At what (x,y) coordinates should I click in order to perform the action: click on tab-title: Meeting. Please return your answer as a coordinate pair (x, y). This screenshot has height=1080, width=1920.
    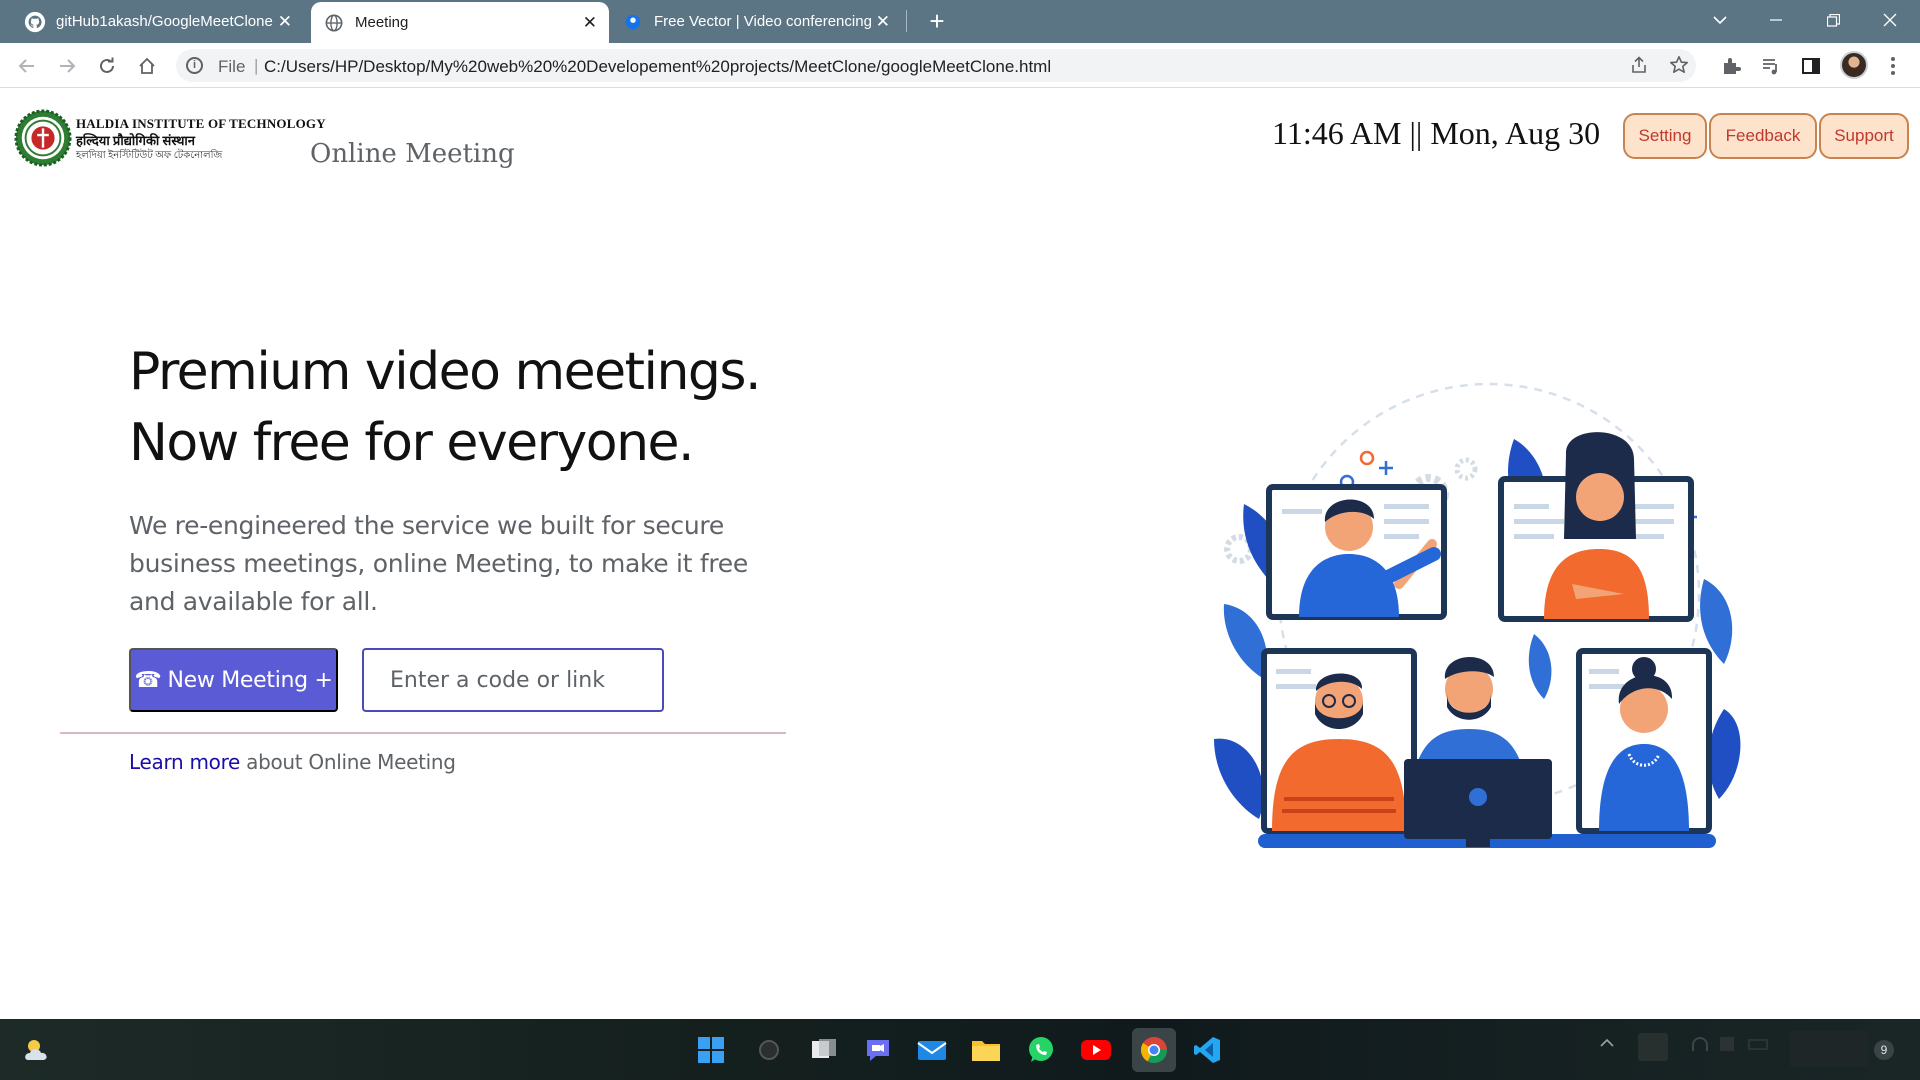
    Looking at the image, I should click on (382, 22).